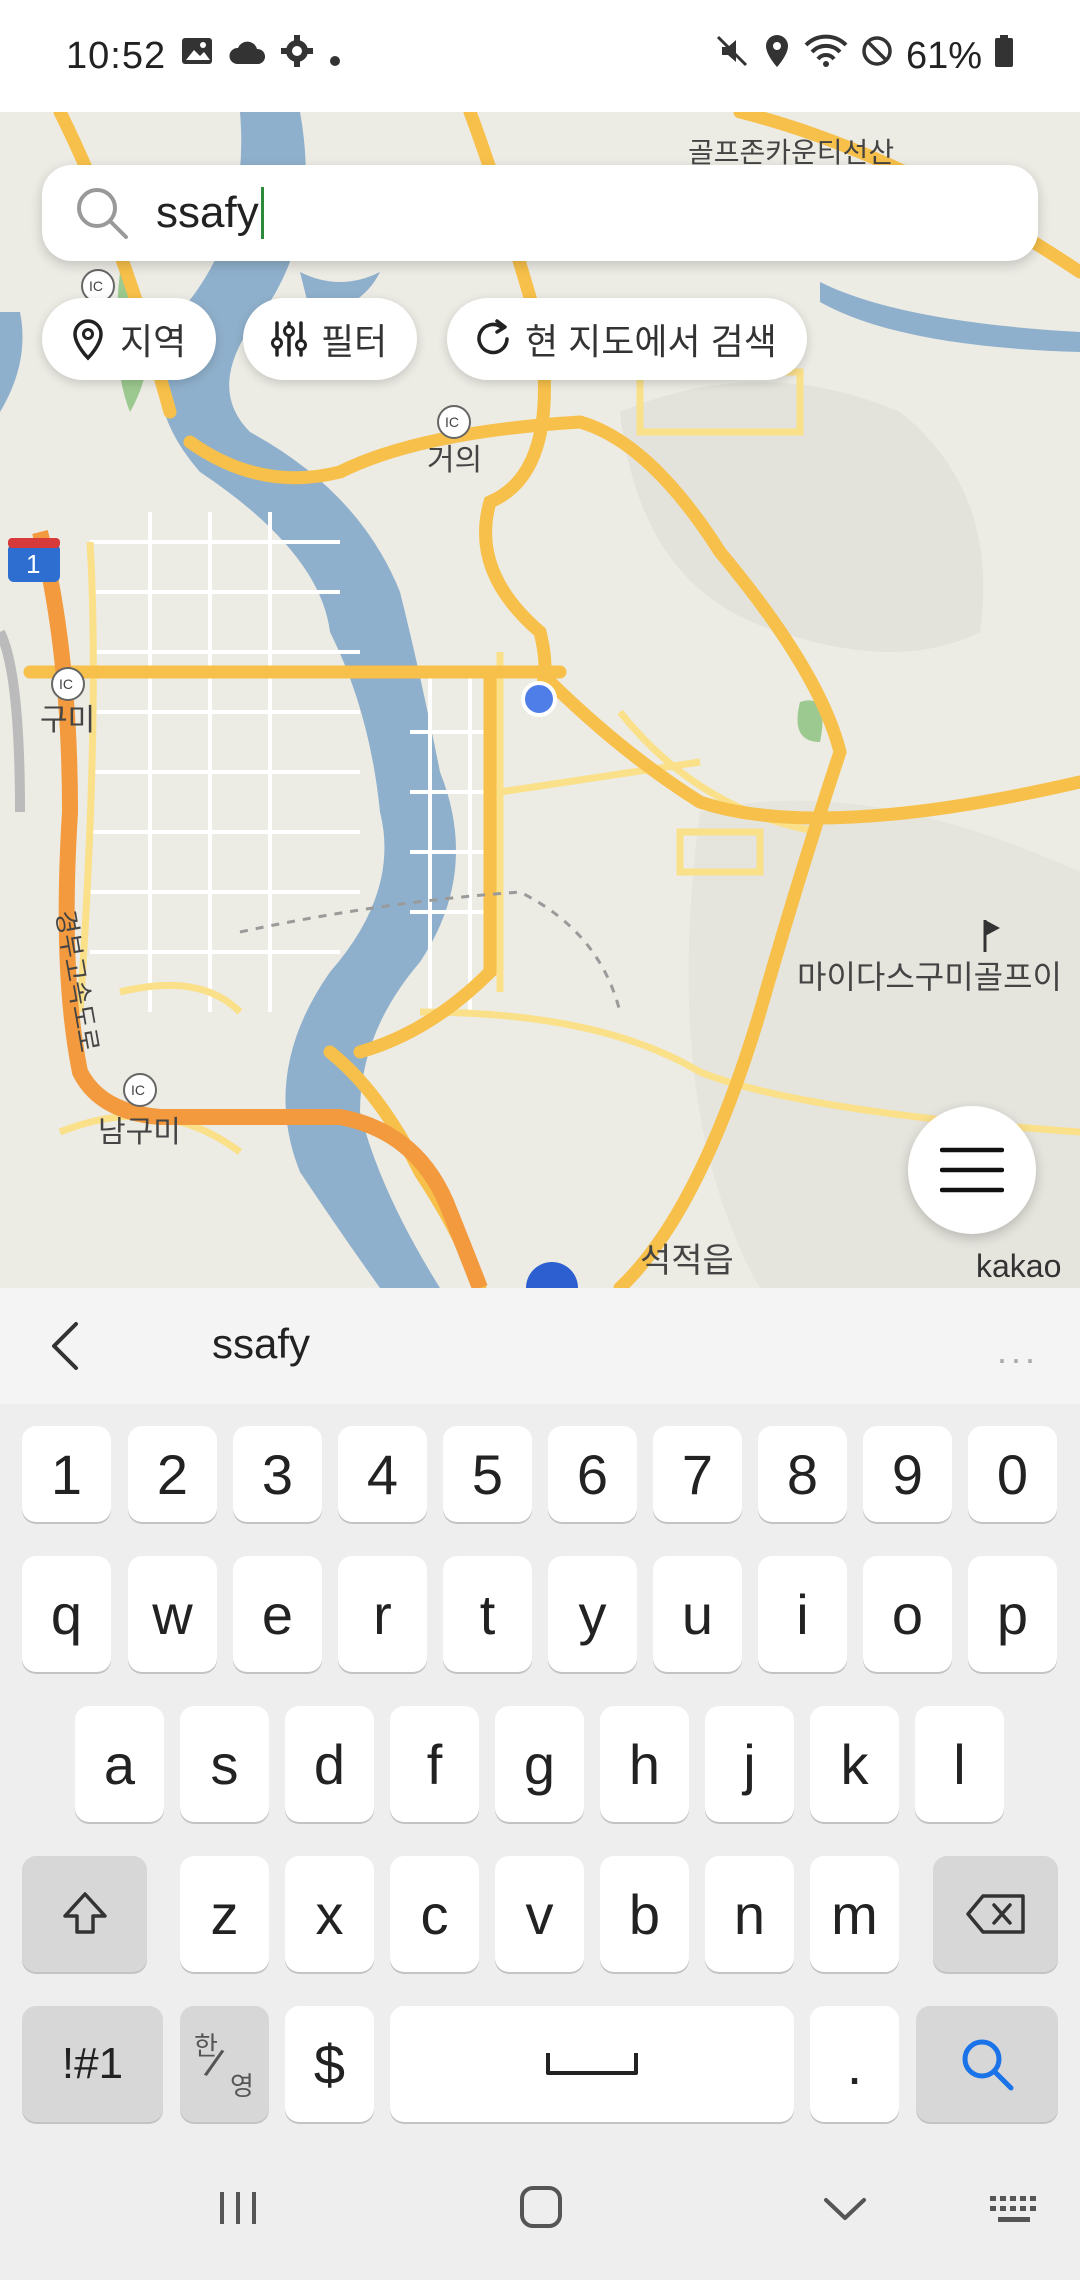 This screenshot has width=1080, height=2280. What do you see at coordinates (172, 1614) in the screenshot?
I see `key-w: w` at bounding box center [172, 1614].